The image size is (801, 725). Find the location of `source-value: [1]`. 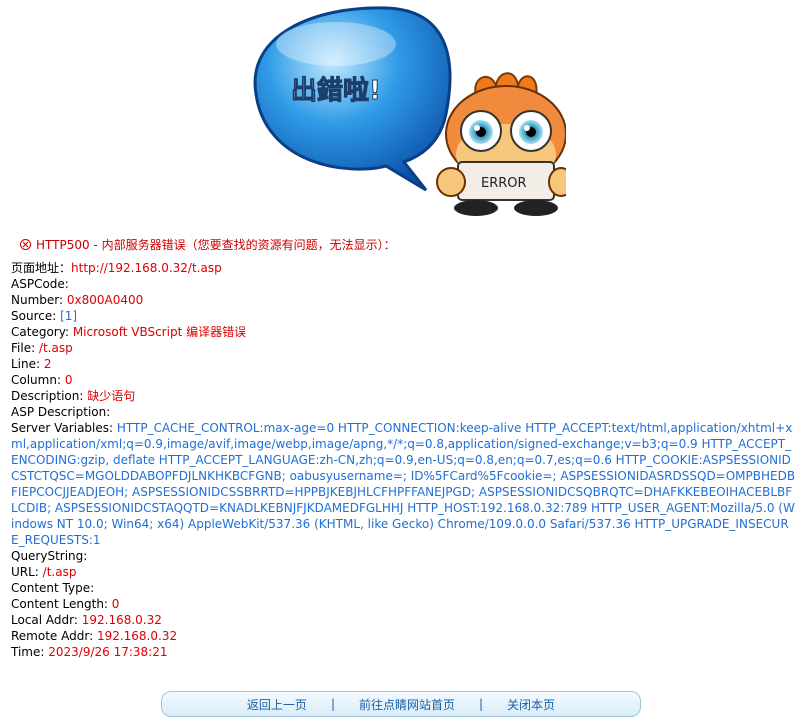

source-value: [1] is located at coordinates (69, 316).